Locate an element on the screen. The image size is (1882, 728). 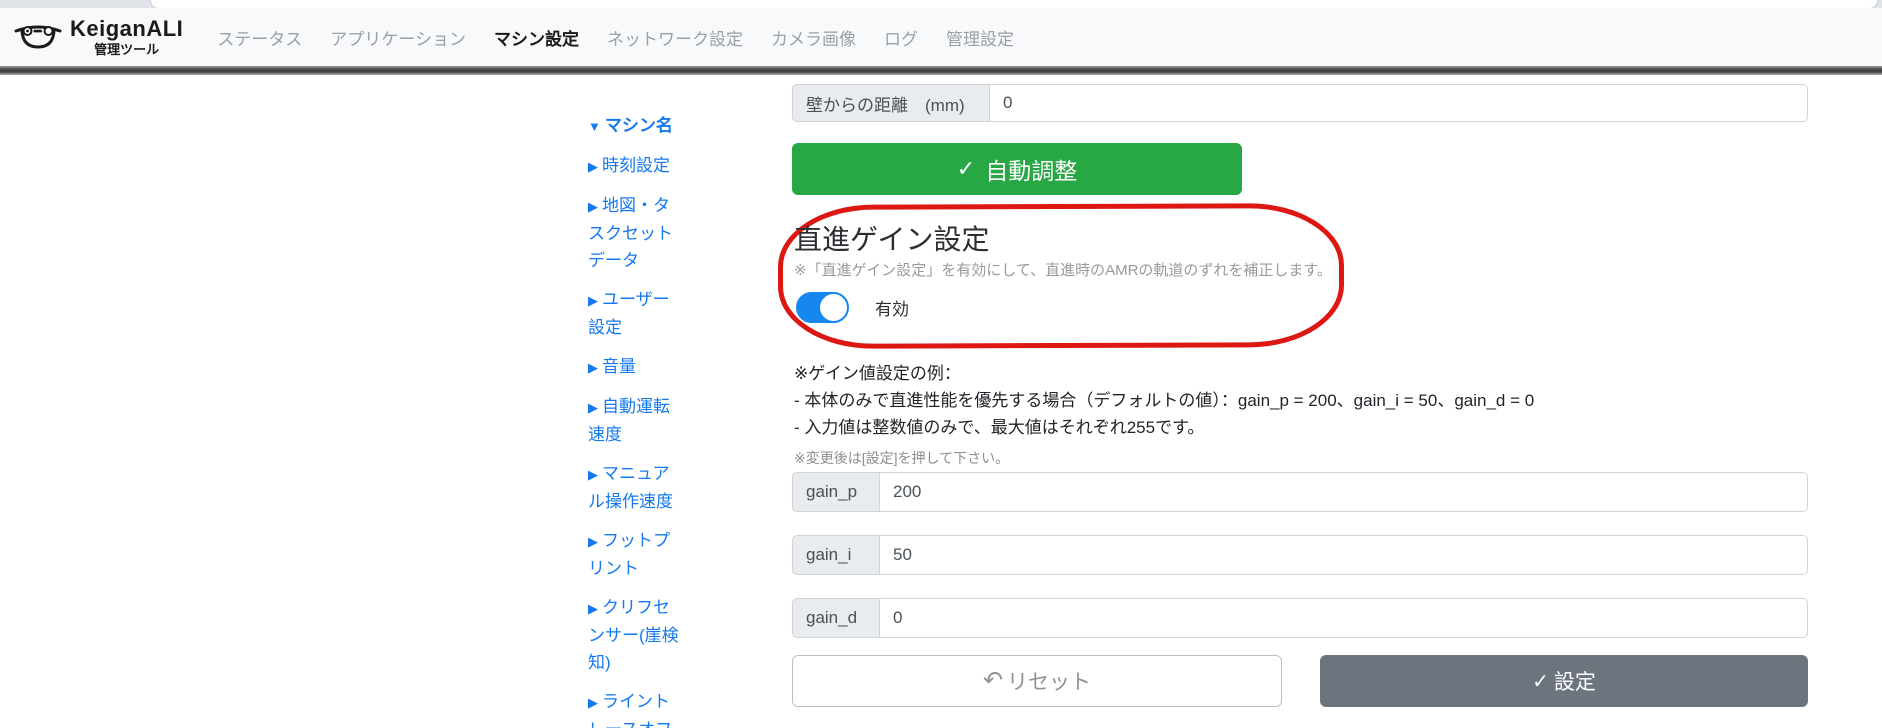
triangle-down-icon: ▼ is located at coordinates (594, 126).